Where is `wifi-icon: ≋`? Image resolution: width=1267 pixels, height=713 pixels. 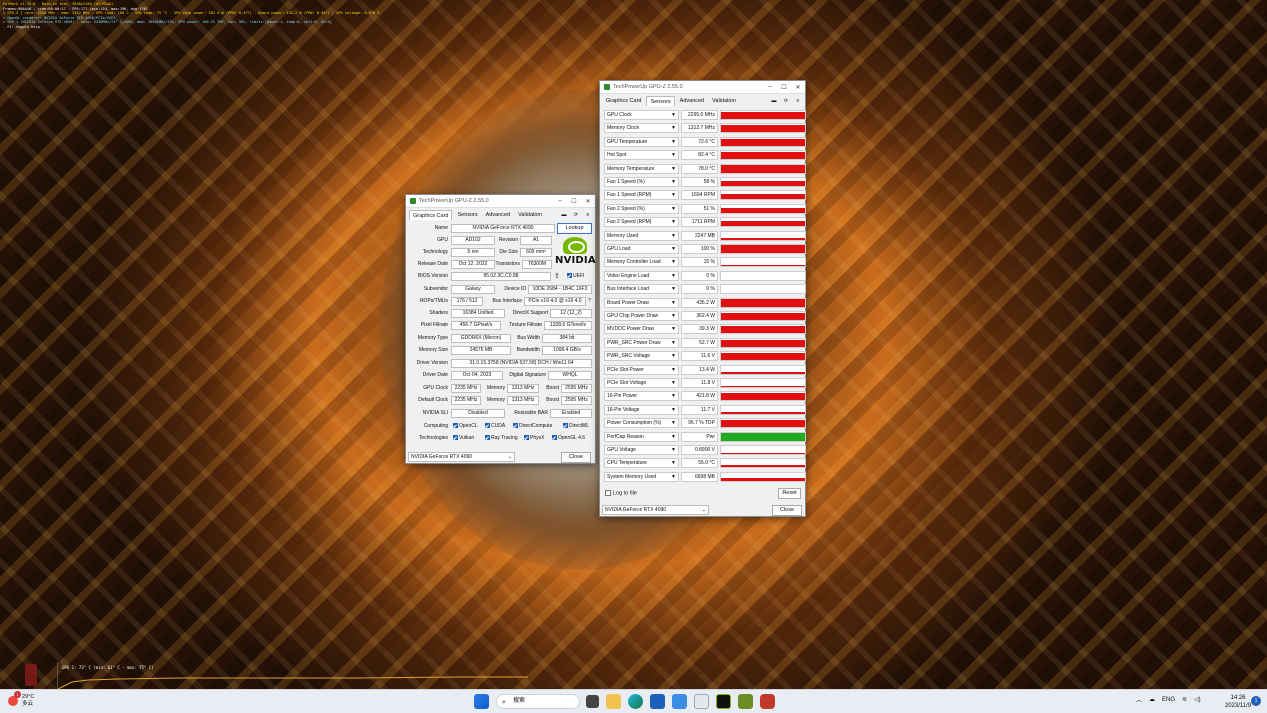
wifi-icon: ≋ is located at coordinates (1184, 699).